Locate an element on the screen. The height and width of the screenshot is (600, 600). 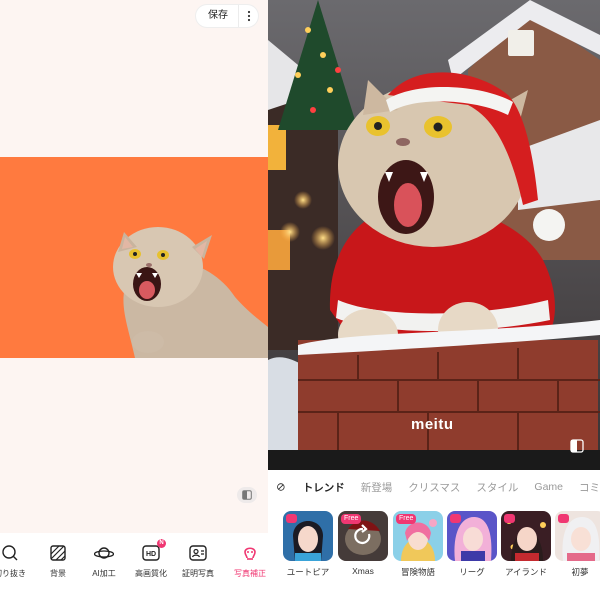
compare-button is located at coordinates (247, 495).